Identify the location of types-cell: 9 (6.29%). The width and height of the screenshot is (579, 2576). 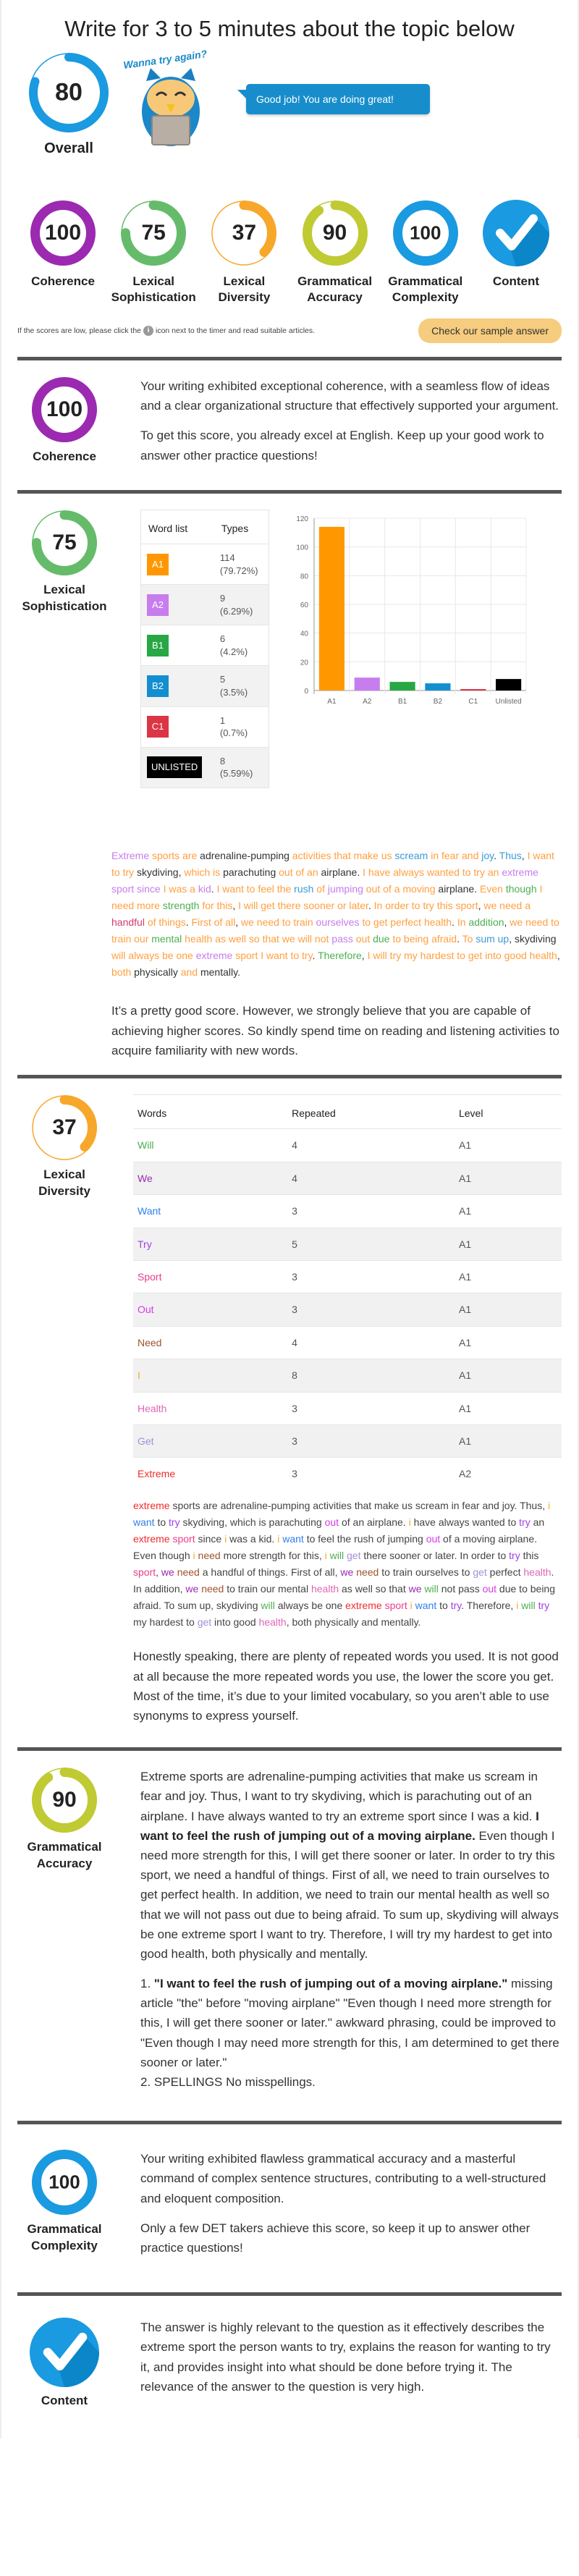
(241, 604).